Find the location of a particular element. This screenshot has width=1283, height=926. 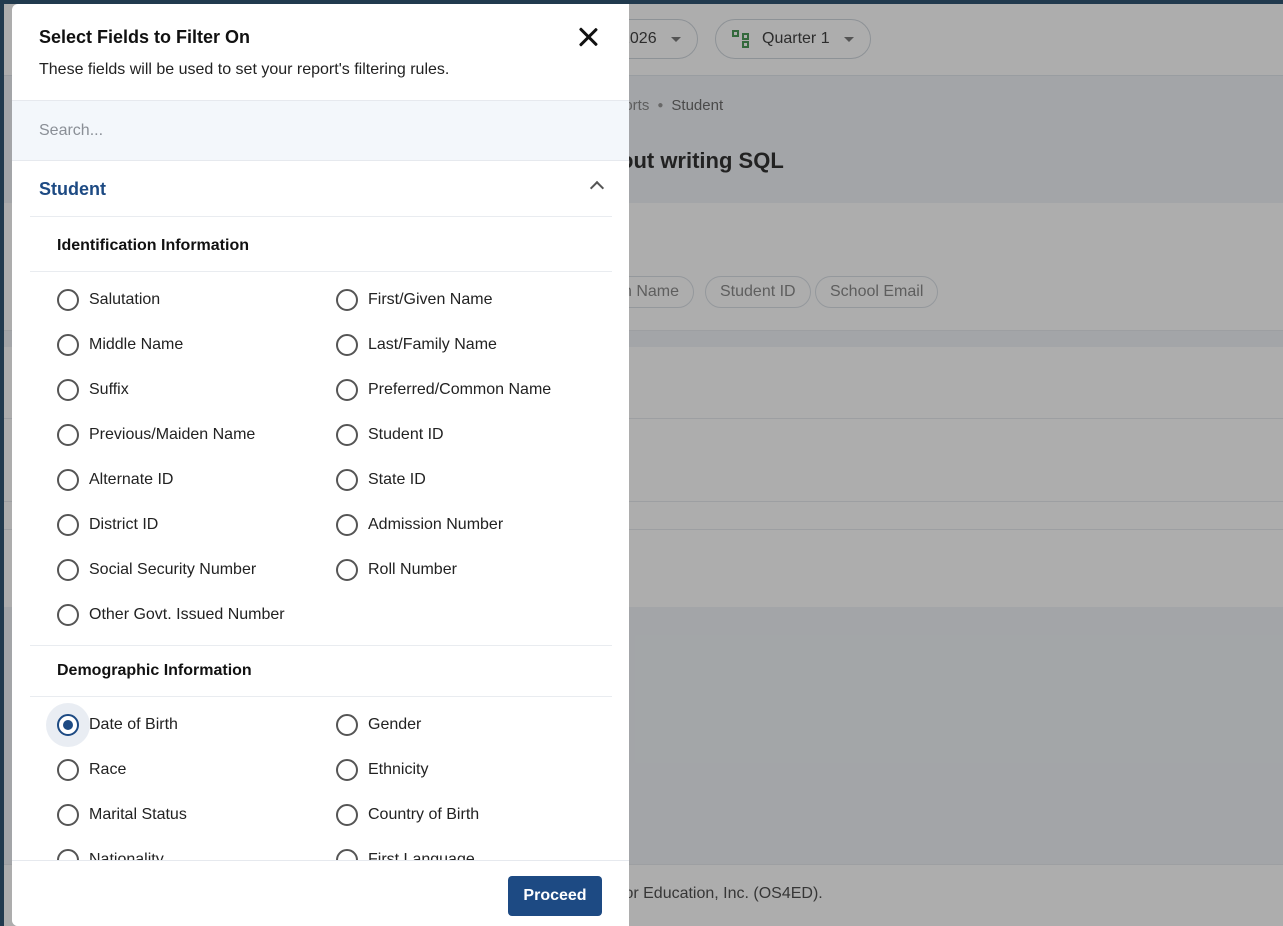

field-option-label: First/Given Name is located at coordinates (430, 299).